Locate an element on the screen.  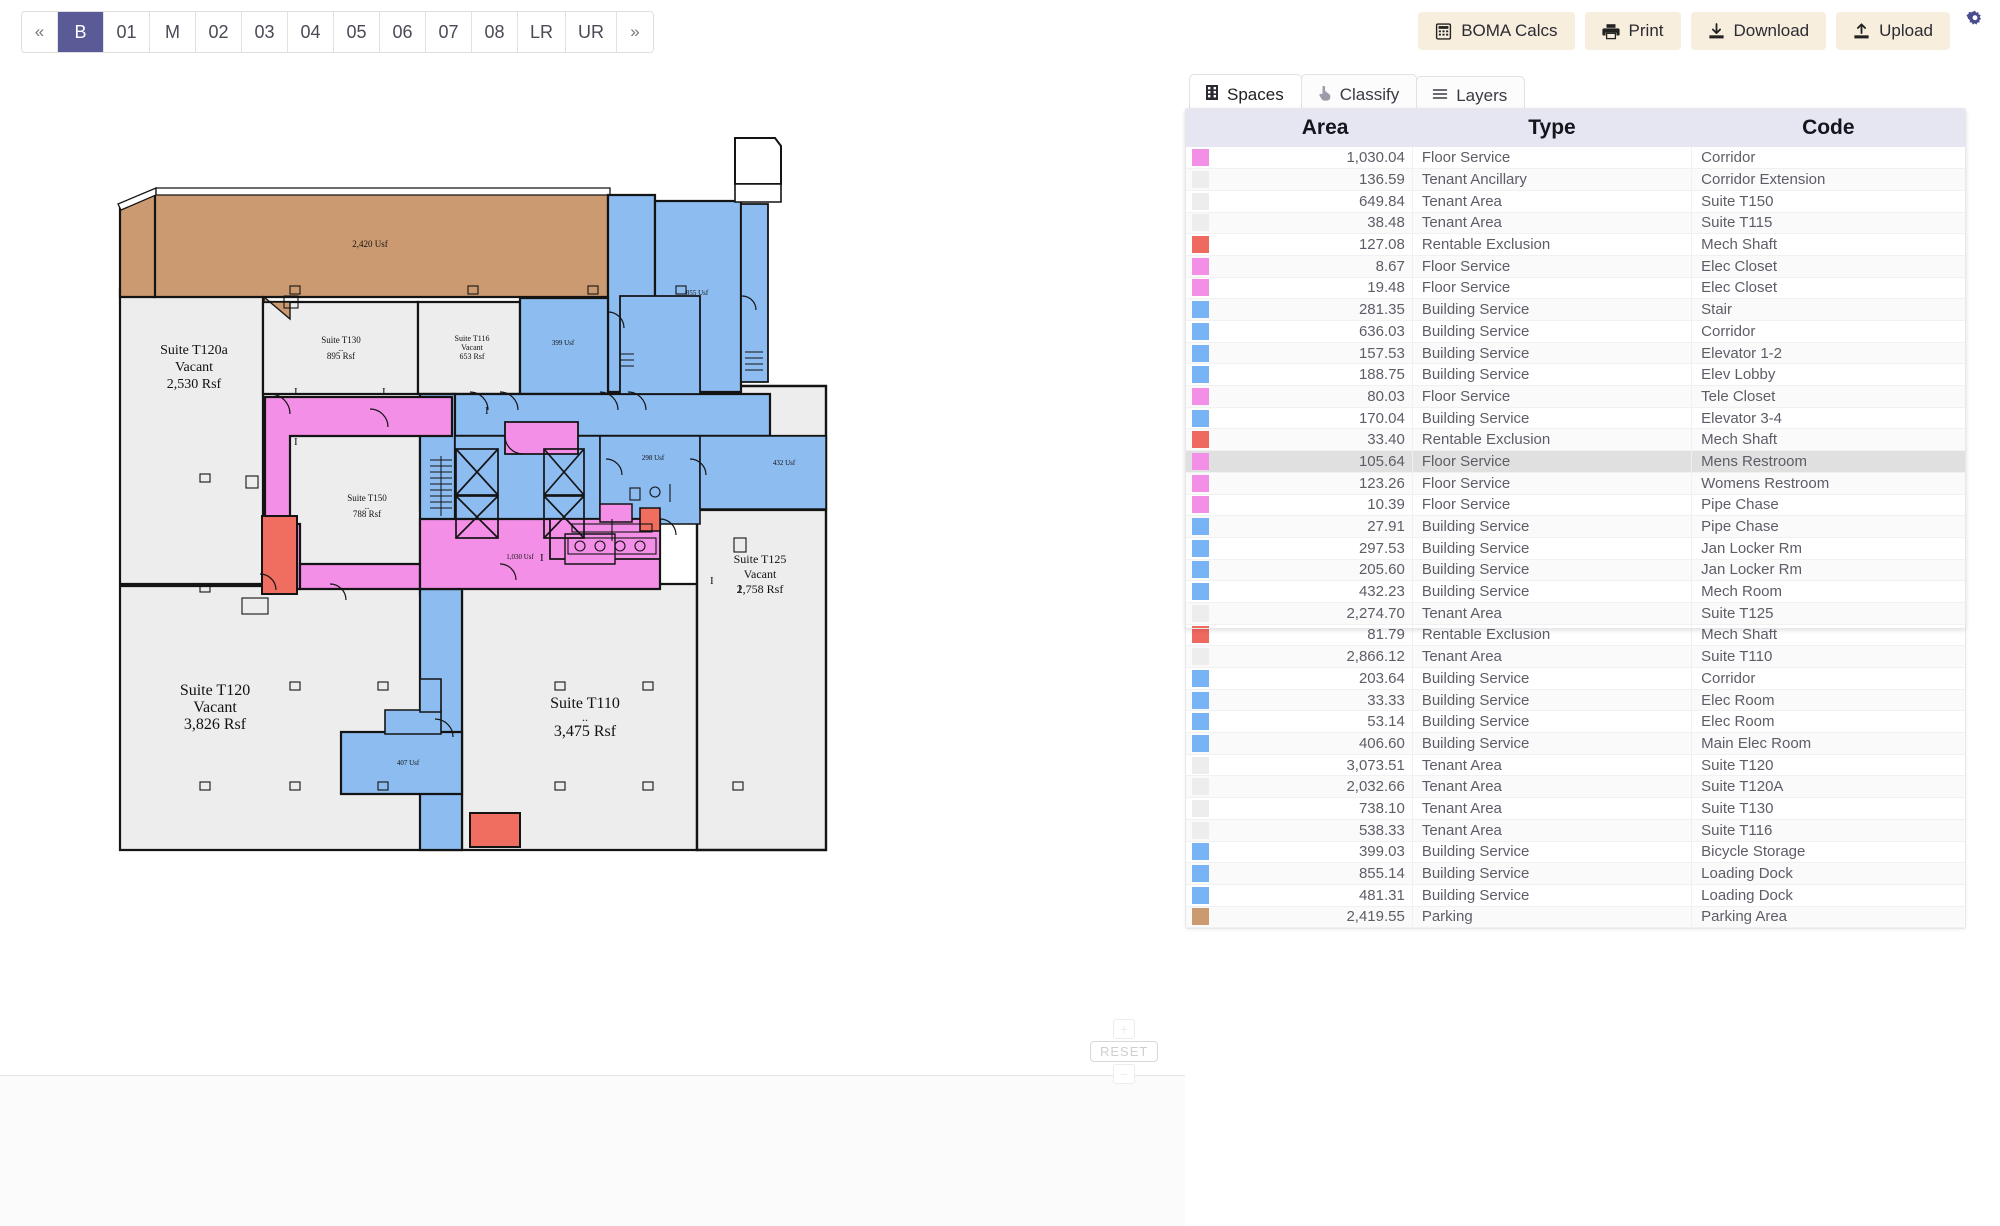
table-row: 738.10 Tenant Area Suite T130 is located at coordinates (1575, 808).